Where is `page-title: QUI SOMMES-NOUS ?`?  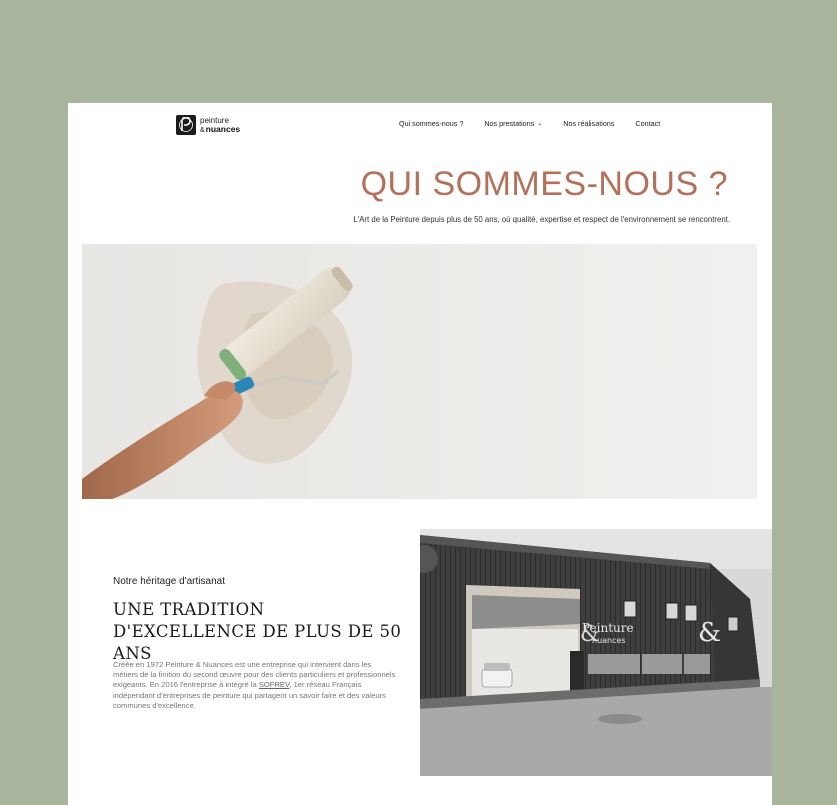 page-title: QUI SOMMES-NOUS ? is located at coordinates (544, 184).